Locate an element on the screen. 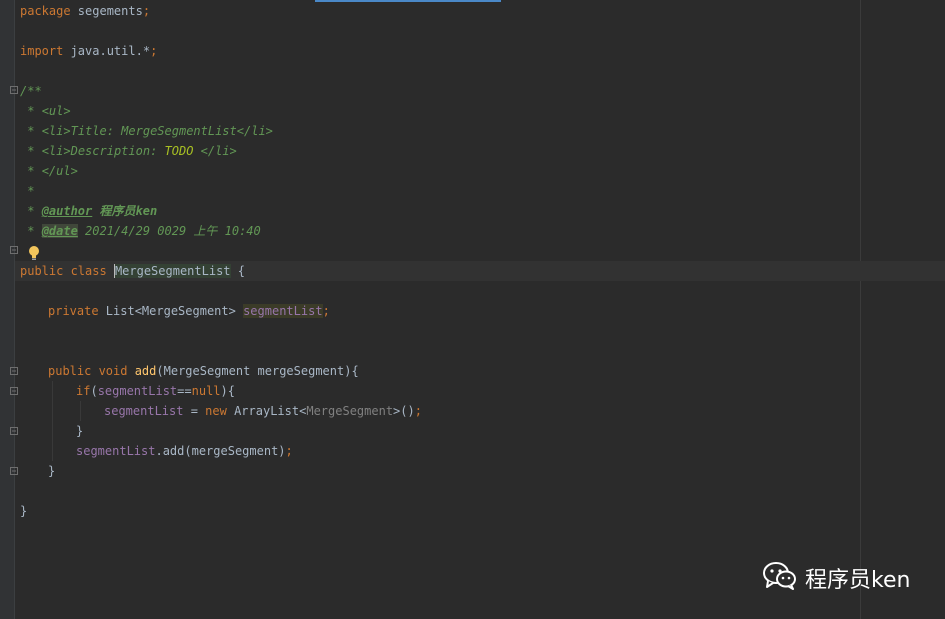 This screenshot has width=945, height=619. method-params: (MergeSegment mergeSegment){ is located at coordinates (257, 371).